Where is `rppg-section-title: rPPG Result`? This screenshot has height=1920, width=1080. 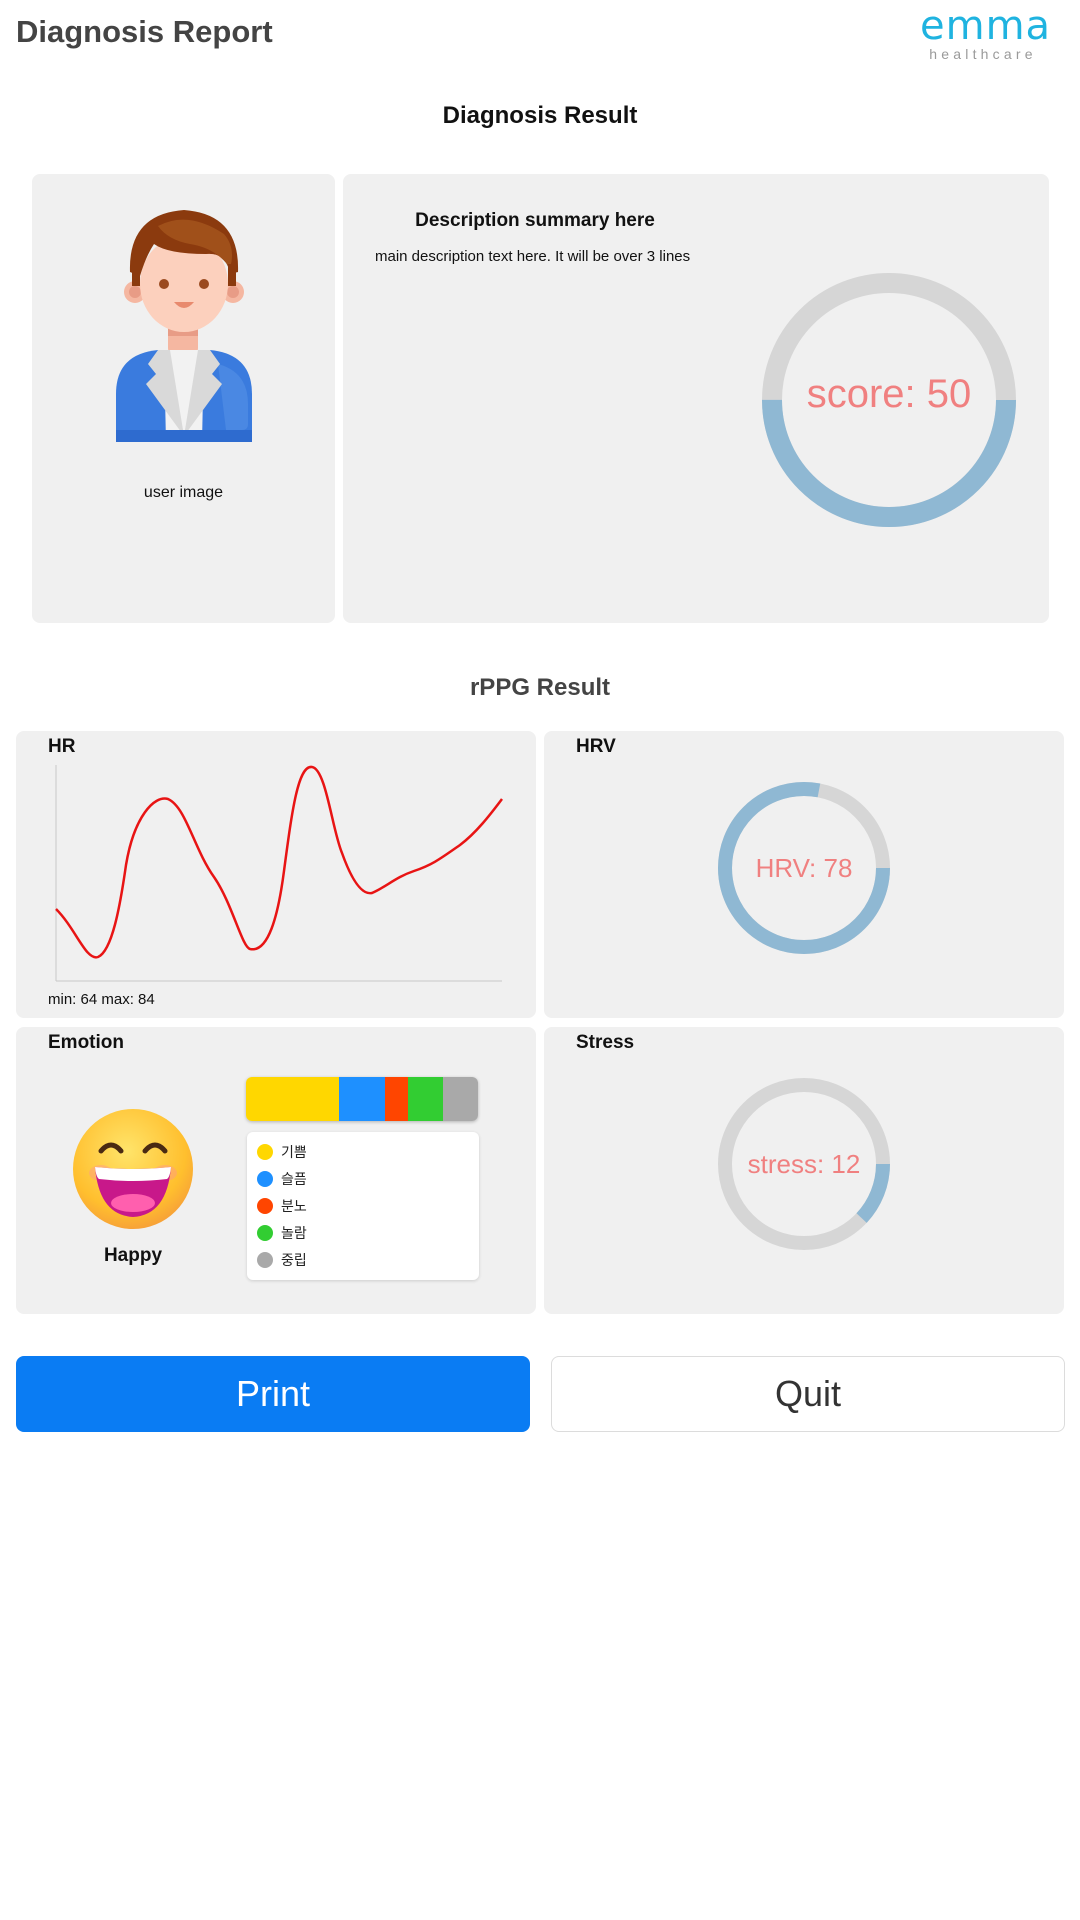 rppg-section-title: rPPG Result is located at coordinates (540, 687).